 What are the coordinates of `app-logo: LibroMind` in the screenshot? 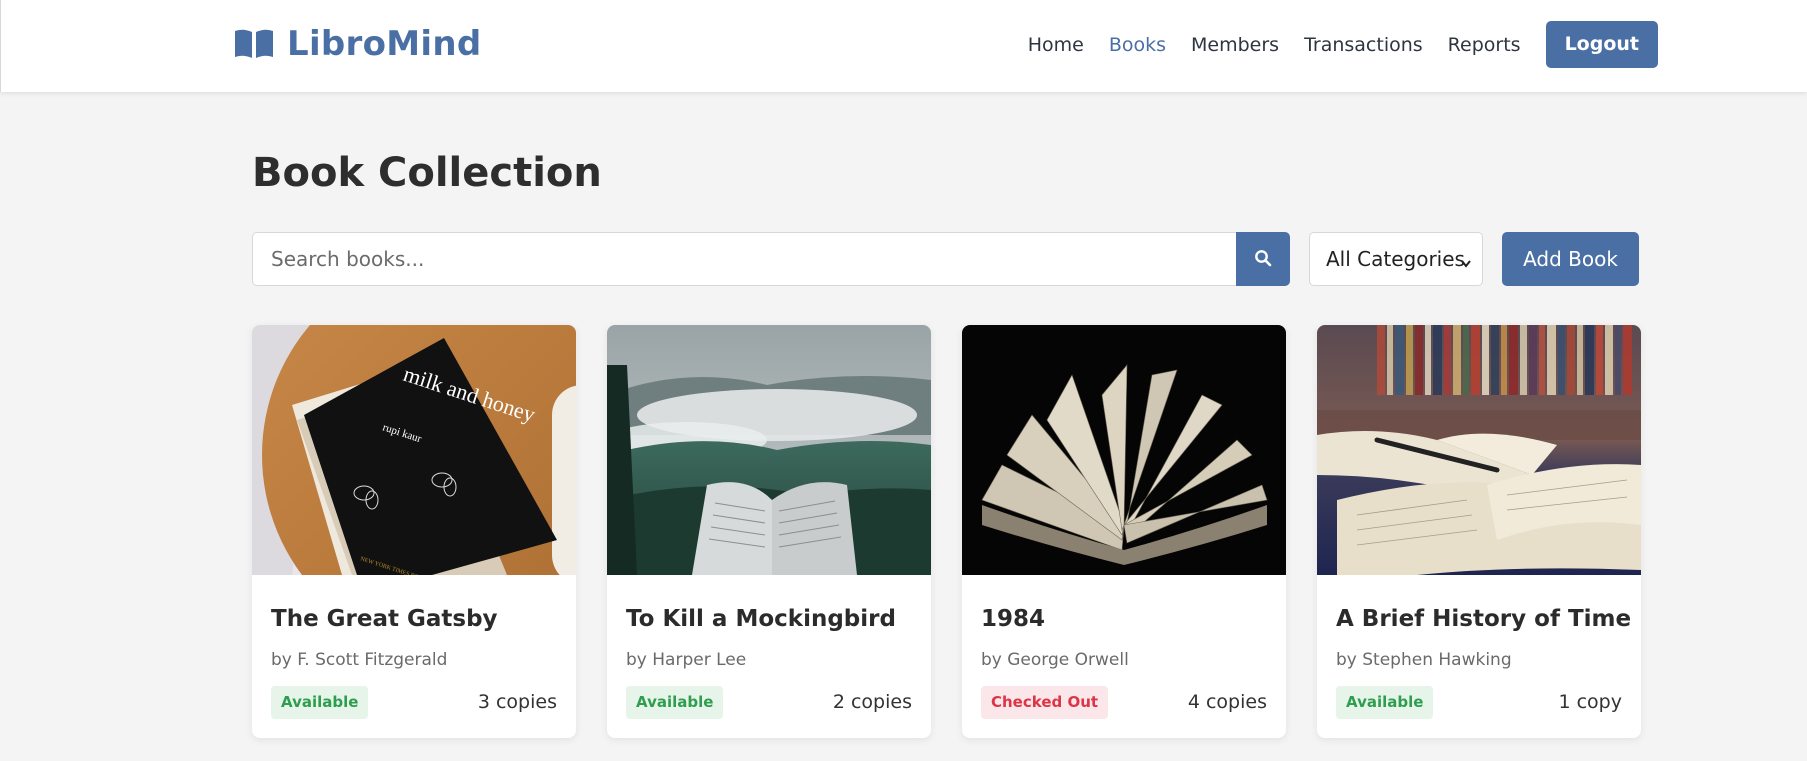 It's located at (357, 44).